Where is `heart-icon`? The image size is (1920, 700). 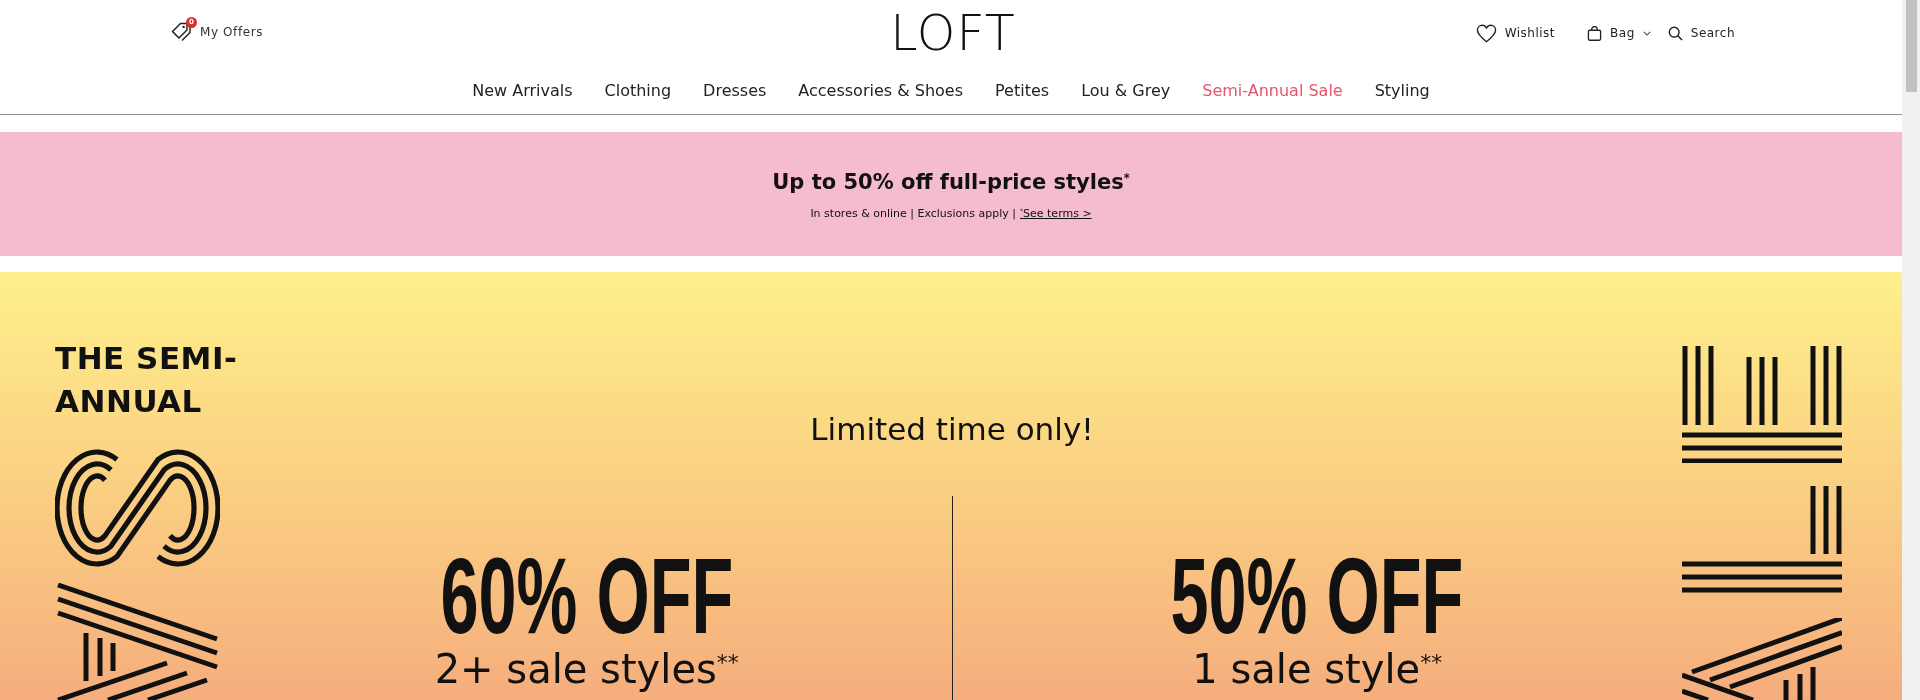
heart-icon is located at coordinates (1486, 33).